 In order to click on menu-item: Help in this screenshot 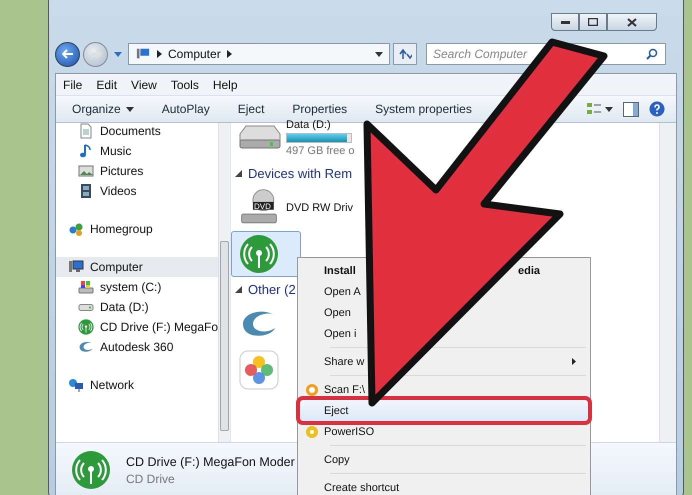, I will do `click(225, 85)`.